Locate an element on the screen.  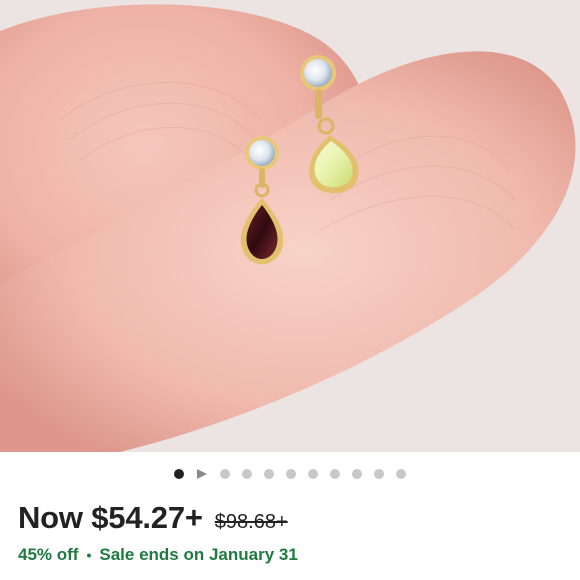
carousel-indicator is located at coordinates (290, 474).